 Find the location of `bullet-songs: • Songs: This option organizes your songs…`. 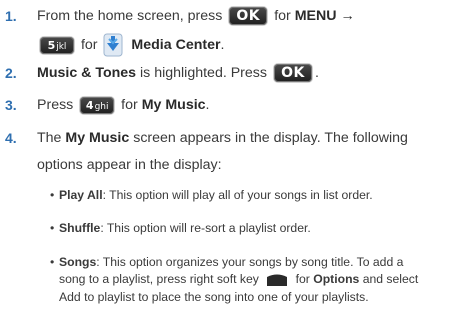

bullet-songs: • Songs: This option organizes your songs… is located at coordinates (226, 262).